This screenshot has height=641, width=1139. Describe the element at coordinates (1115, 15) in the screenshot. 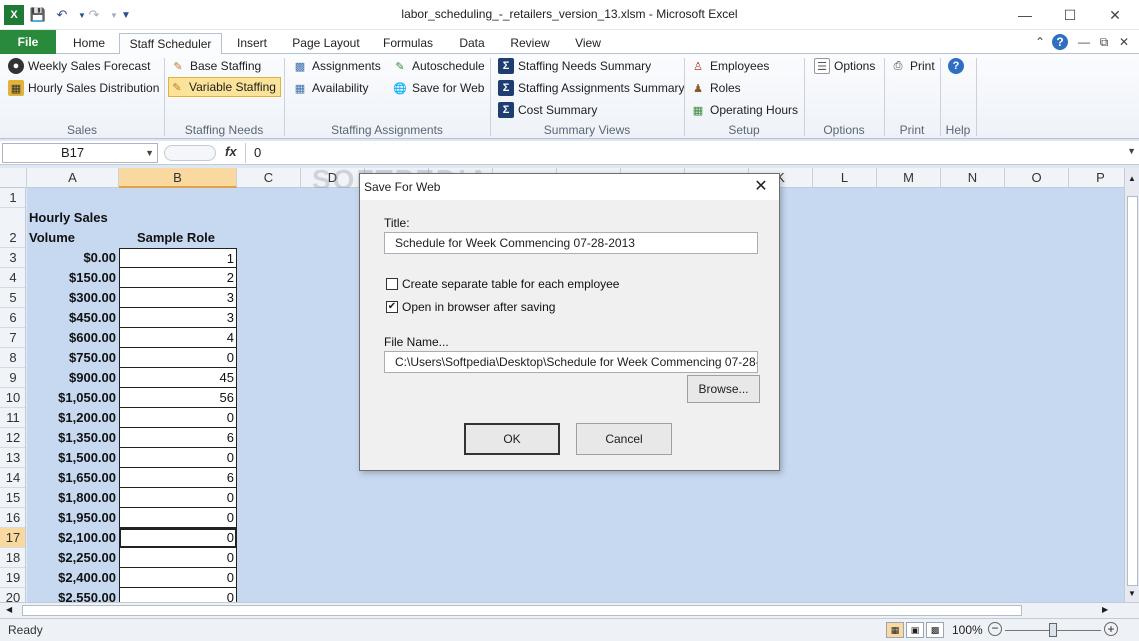

I see `close-window-button: ✕` at that location.